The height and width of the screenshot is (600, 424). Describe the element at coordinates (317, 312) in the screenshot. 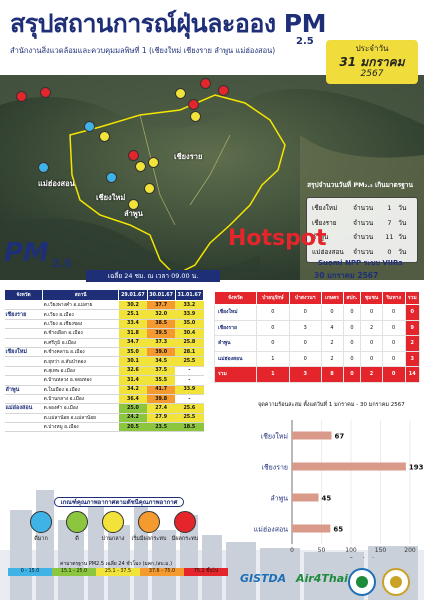

I see `hotspot-row: เชียงใหม่ 0 0 0 0 0 0 0` at that location.